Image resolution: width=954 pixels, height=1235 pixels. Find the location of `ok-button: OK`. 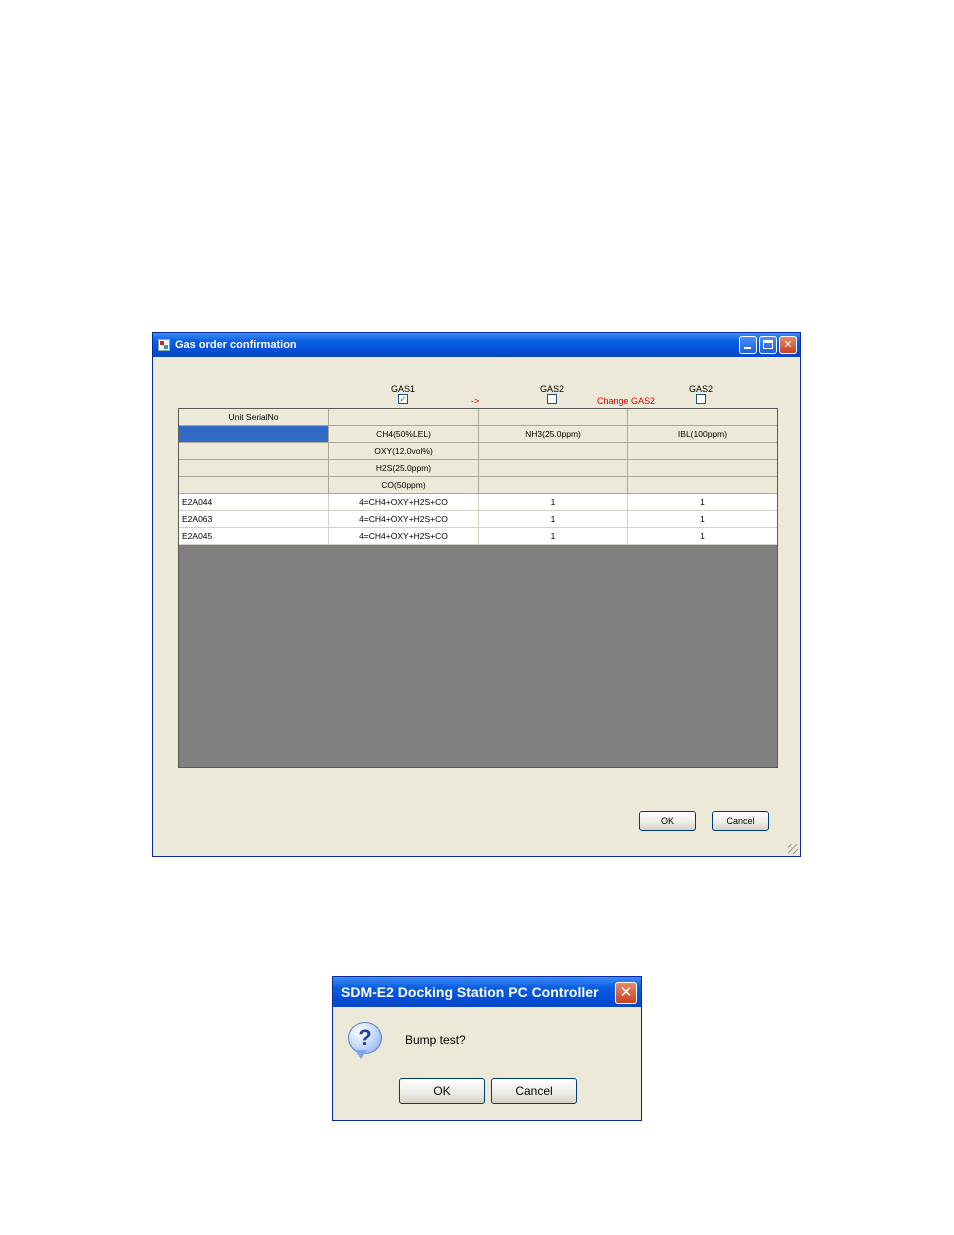

ok-button: OK is located at coordinates (667, 821).